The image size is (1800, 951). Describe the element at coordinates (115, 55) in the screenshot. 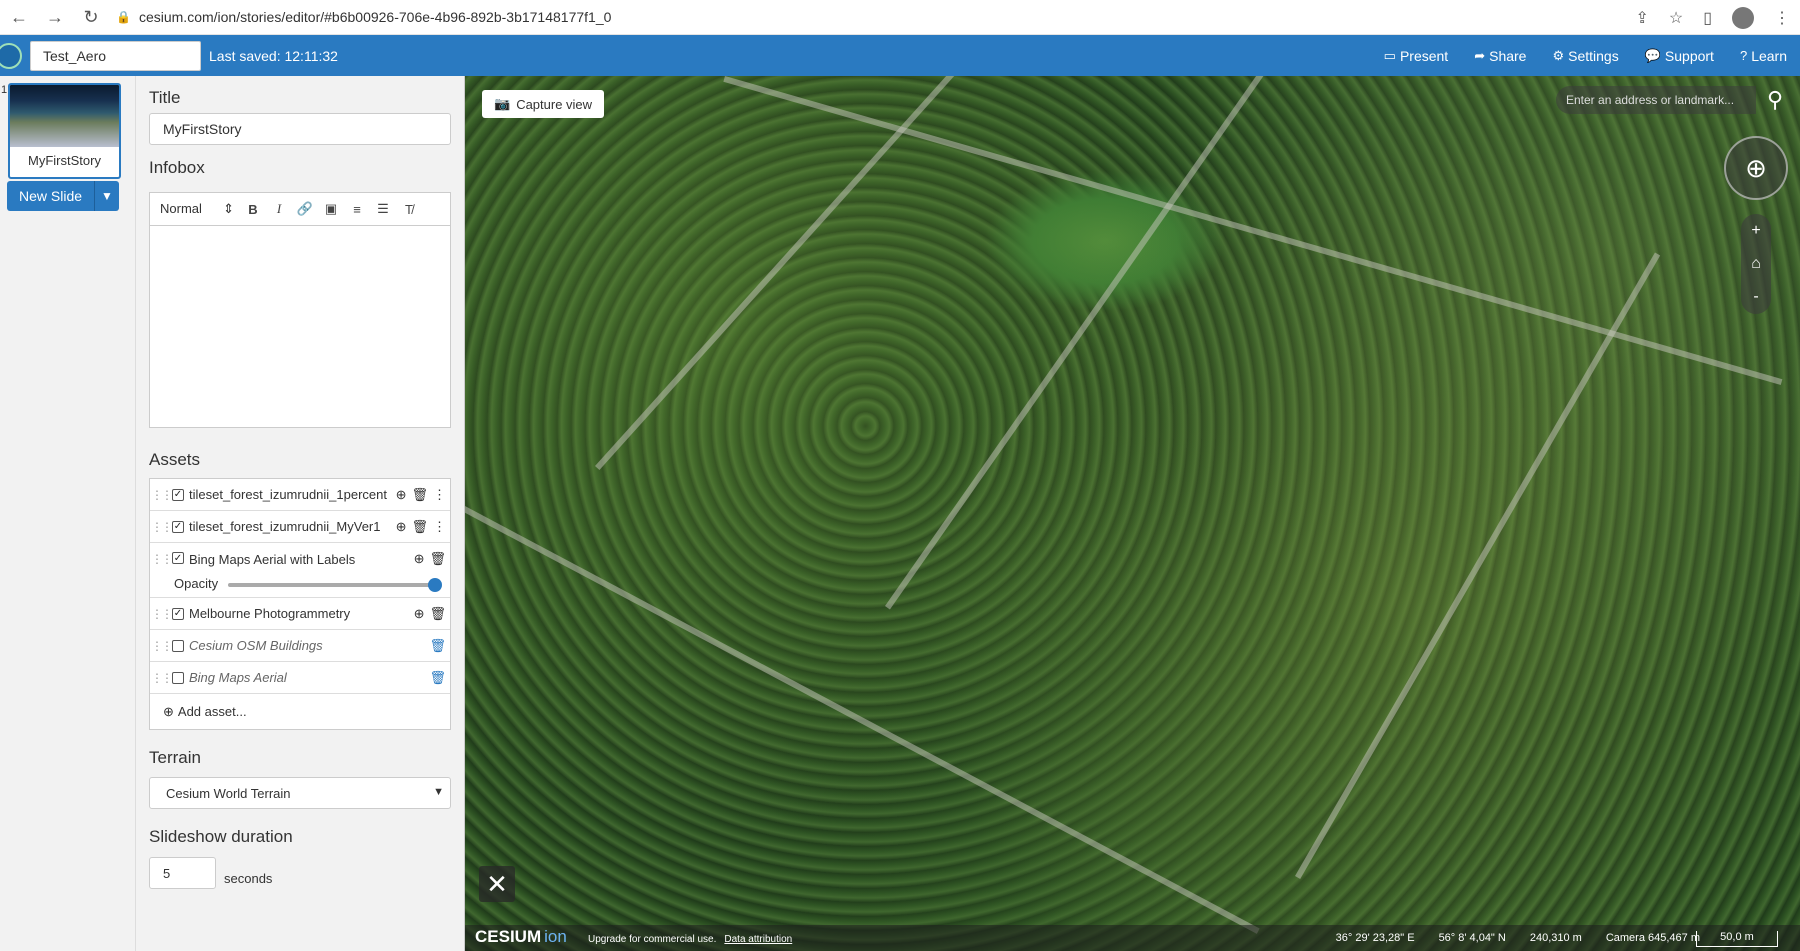

I see `project-name-input: Test_Aero` at that location.